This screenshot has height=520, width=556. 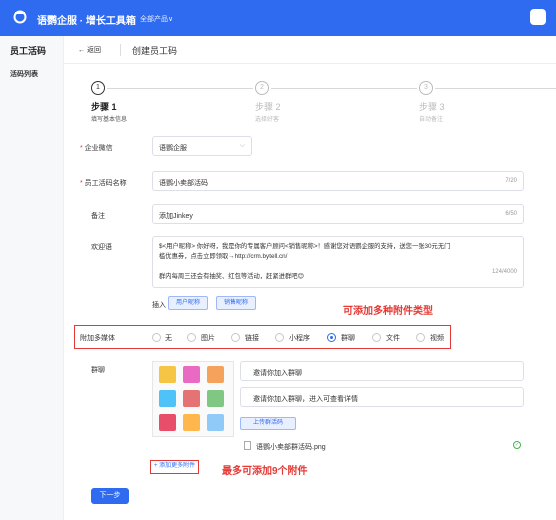 What do you see at coordinates (109, 120) in the screenshot?
I see `step-1-desc: 填写基本信息` at bounding box center [109, 120].